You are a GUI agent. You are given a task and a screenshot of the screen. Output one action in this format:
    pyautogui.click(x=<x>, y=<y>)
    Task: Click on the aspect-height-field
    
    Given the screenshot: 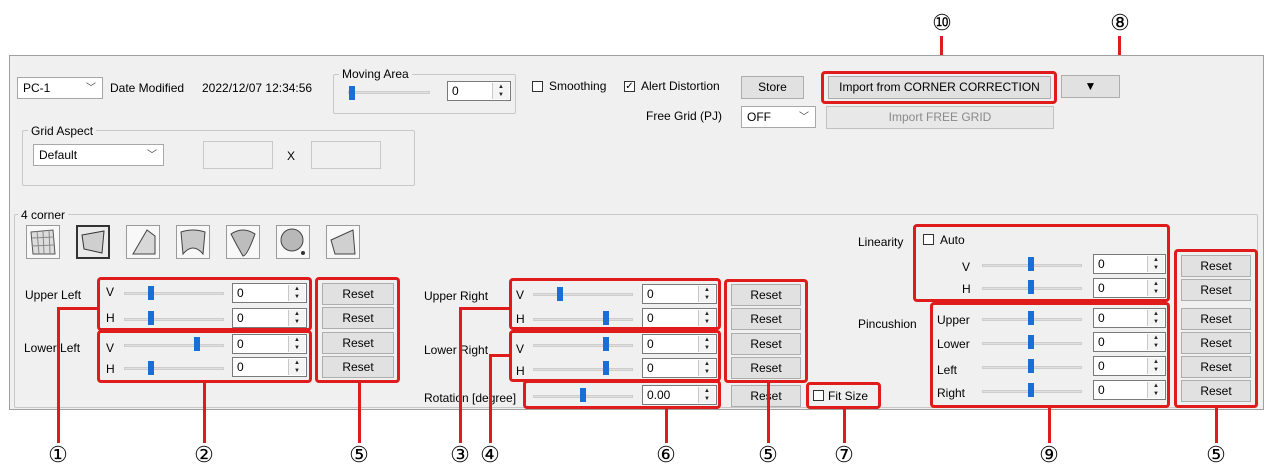 What is the action you would take?
    pyautogui.click(x=346, y=155)
    